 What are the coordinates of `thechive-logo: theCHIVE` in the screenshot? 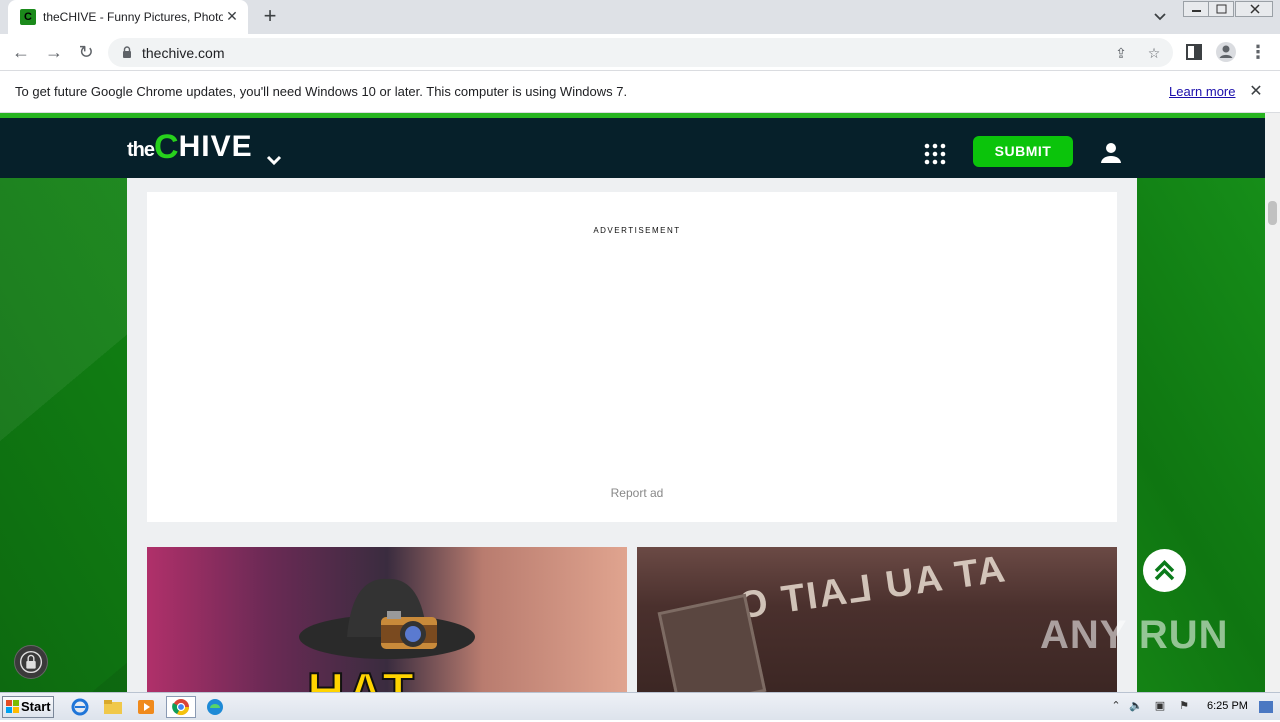 It's located at (190, 148).